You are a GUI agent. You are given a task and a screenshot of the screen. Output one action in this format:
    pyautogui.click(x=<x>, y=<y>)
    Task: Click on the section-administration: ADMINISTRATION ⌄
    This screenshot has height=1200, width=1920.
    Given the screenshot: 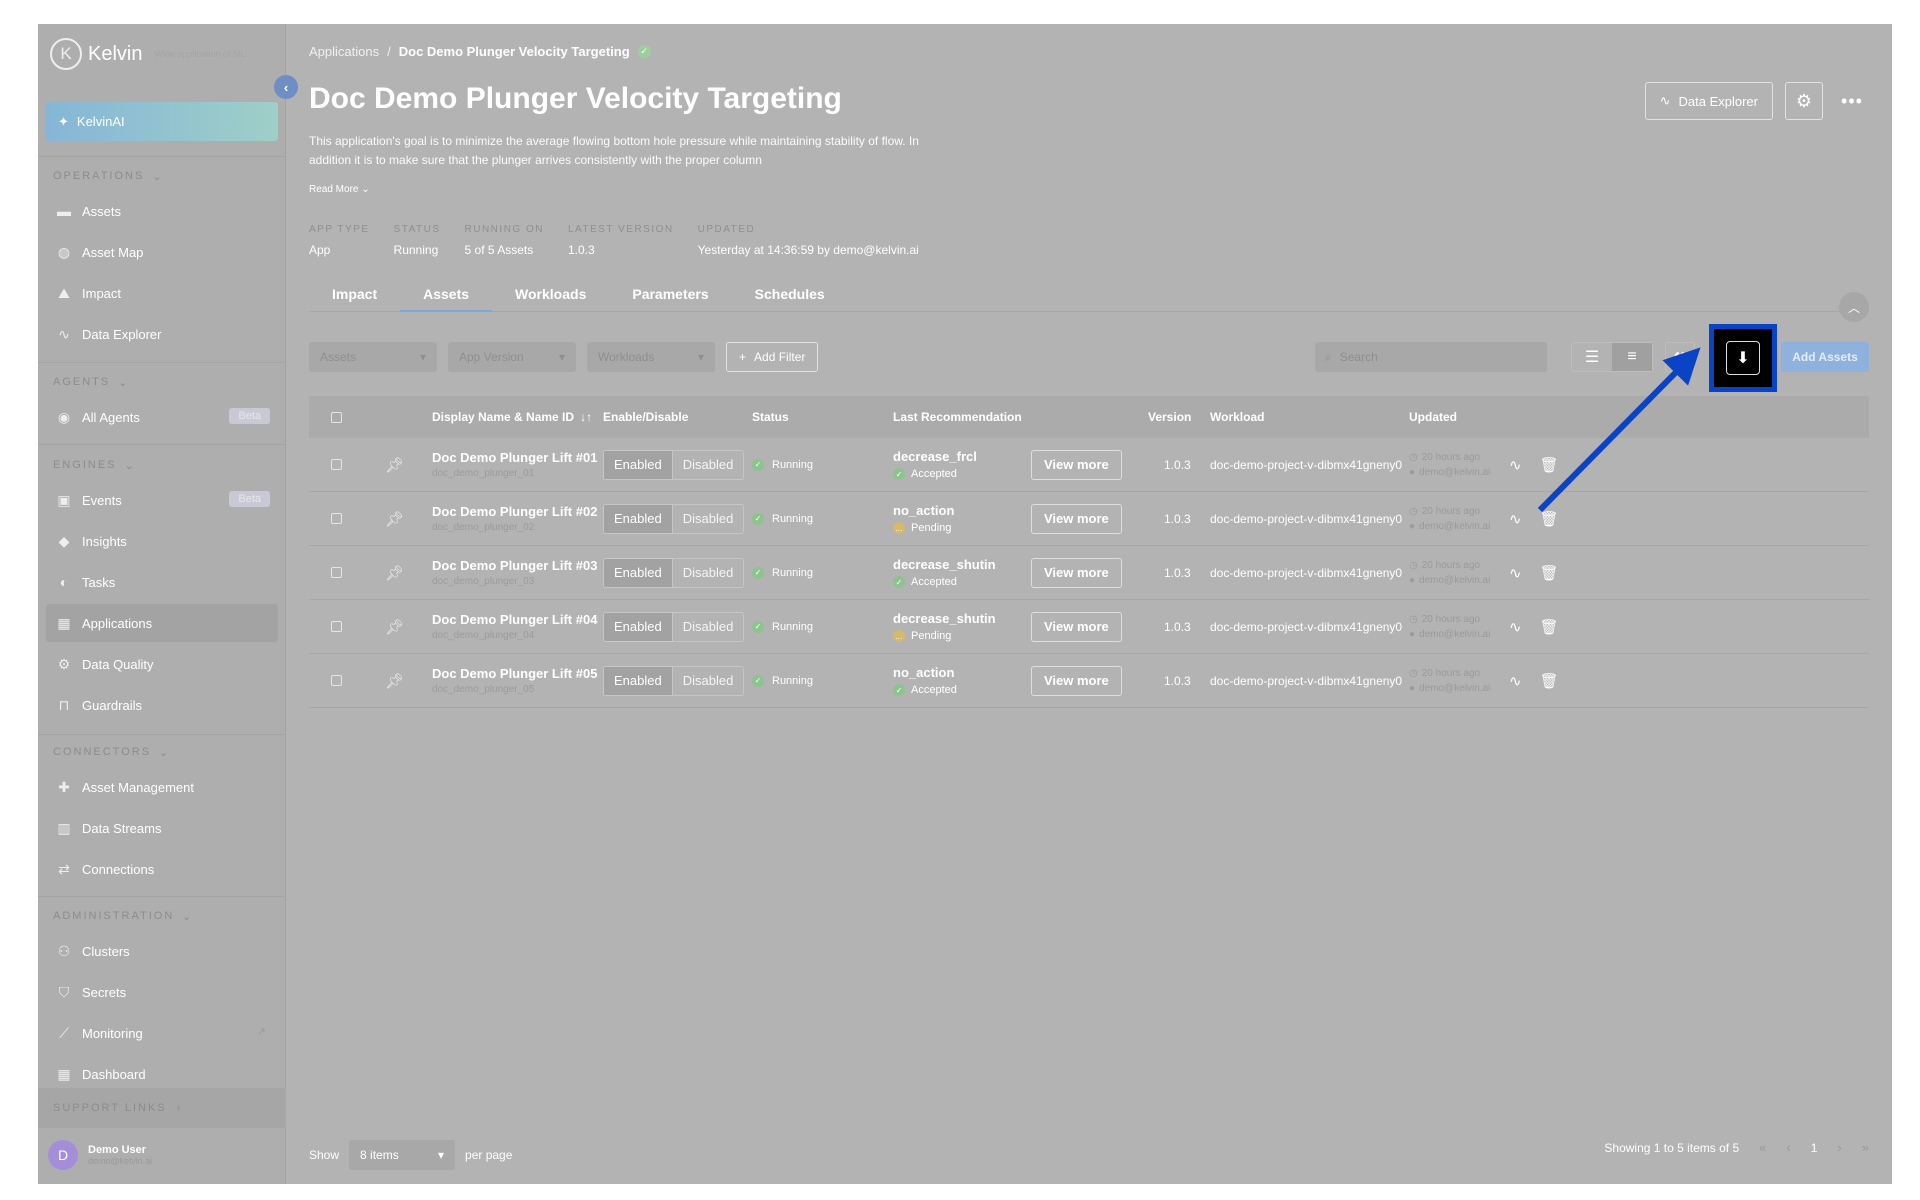 What is the action you would take?
    pyautogui.click(x=123, y=916)
    